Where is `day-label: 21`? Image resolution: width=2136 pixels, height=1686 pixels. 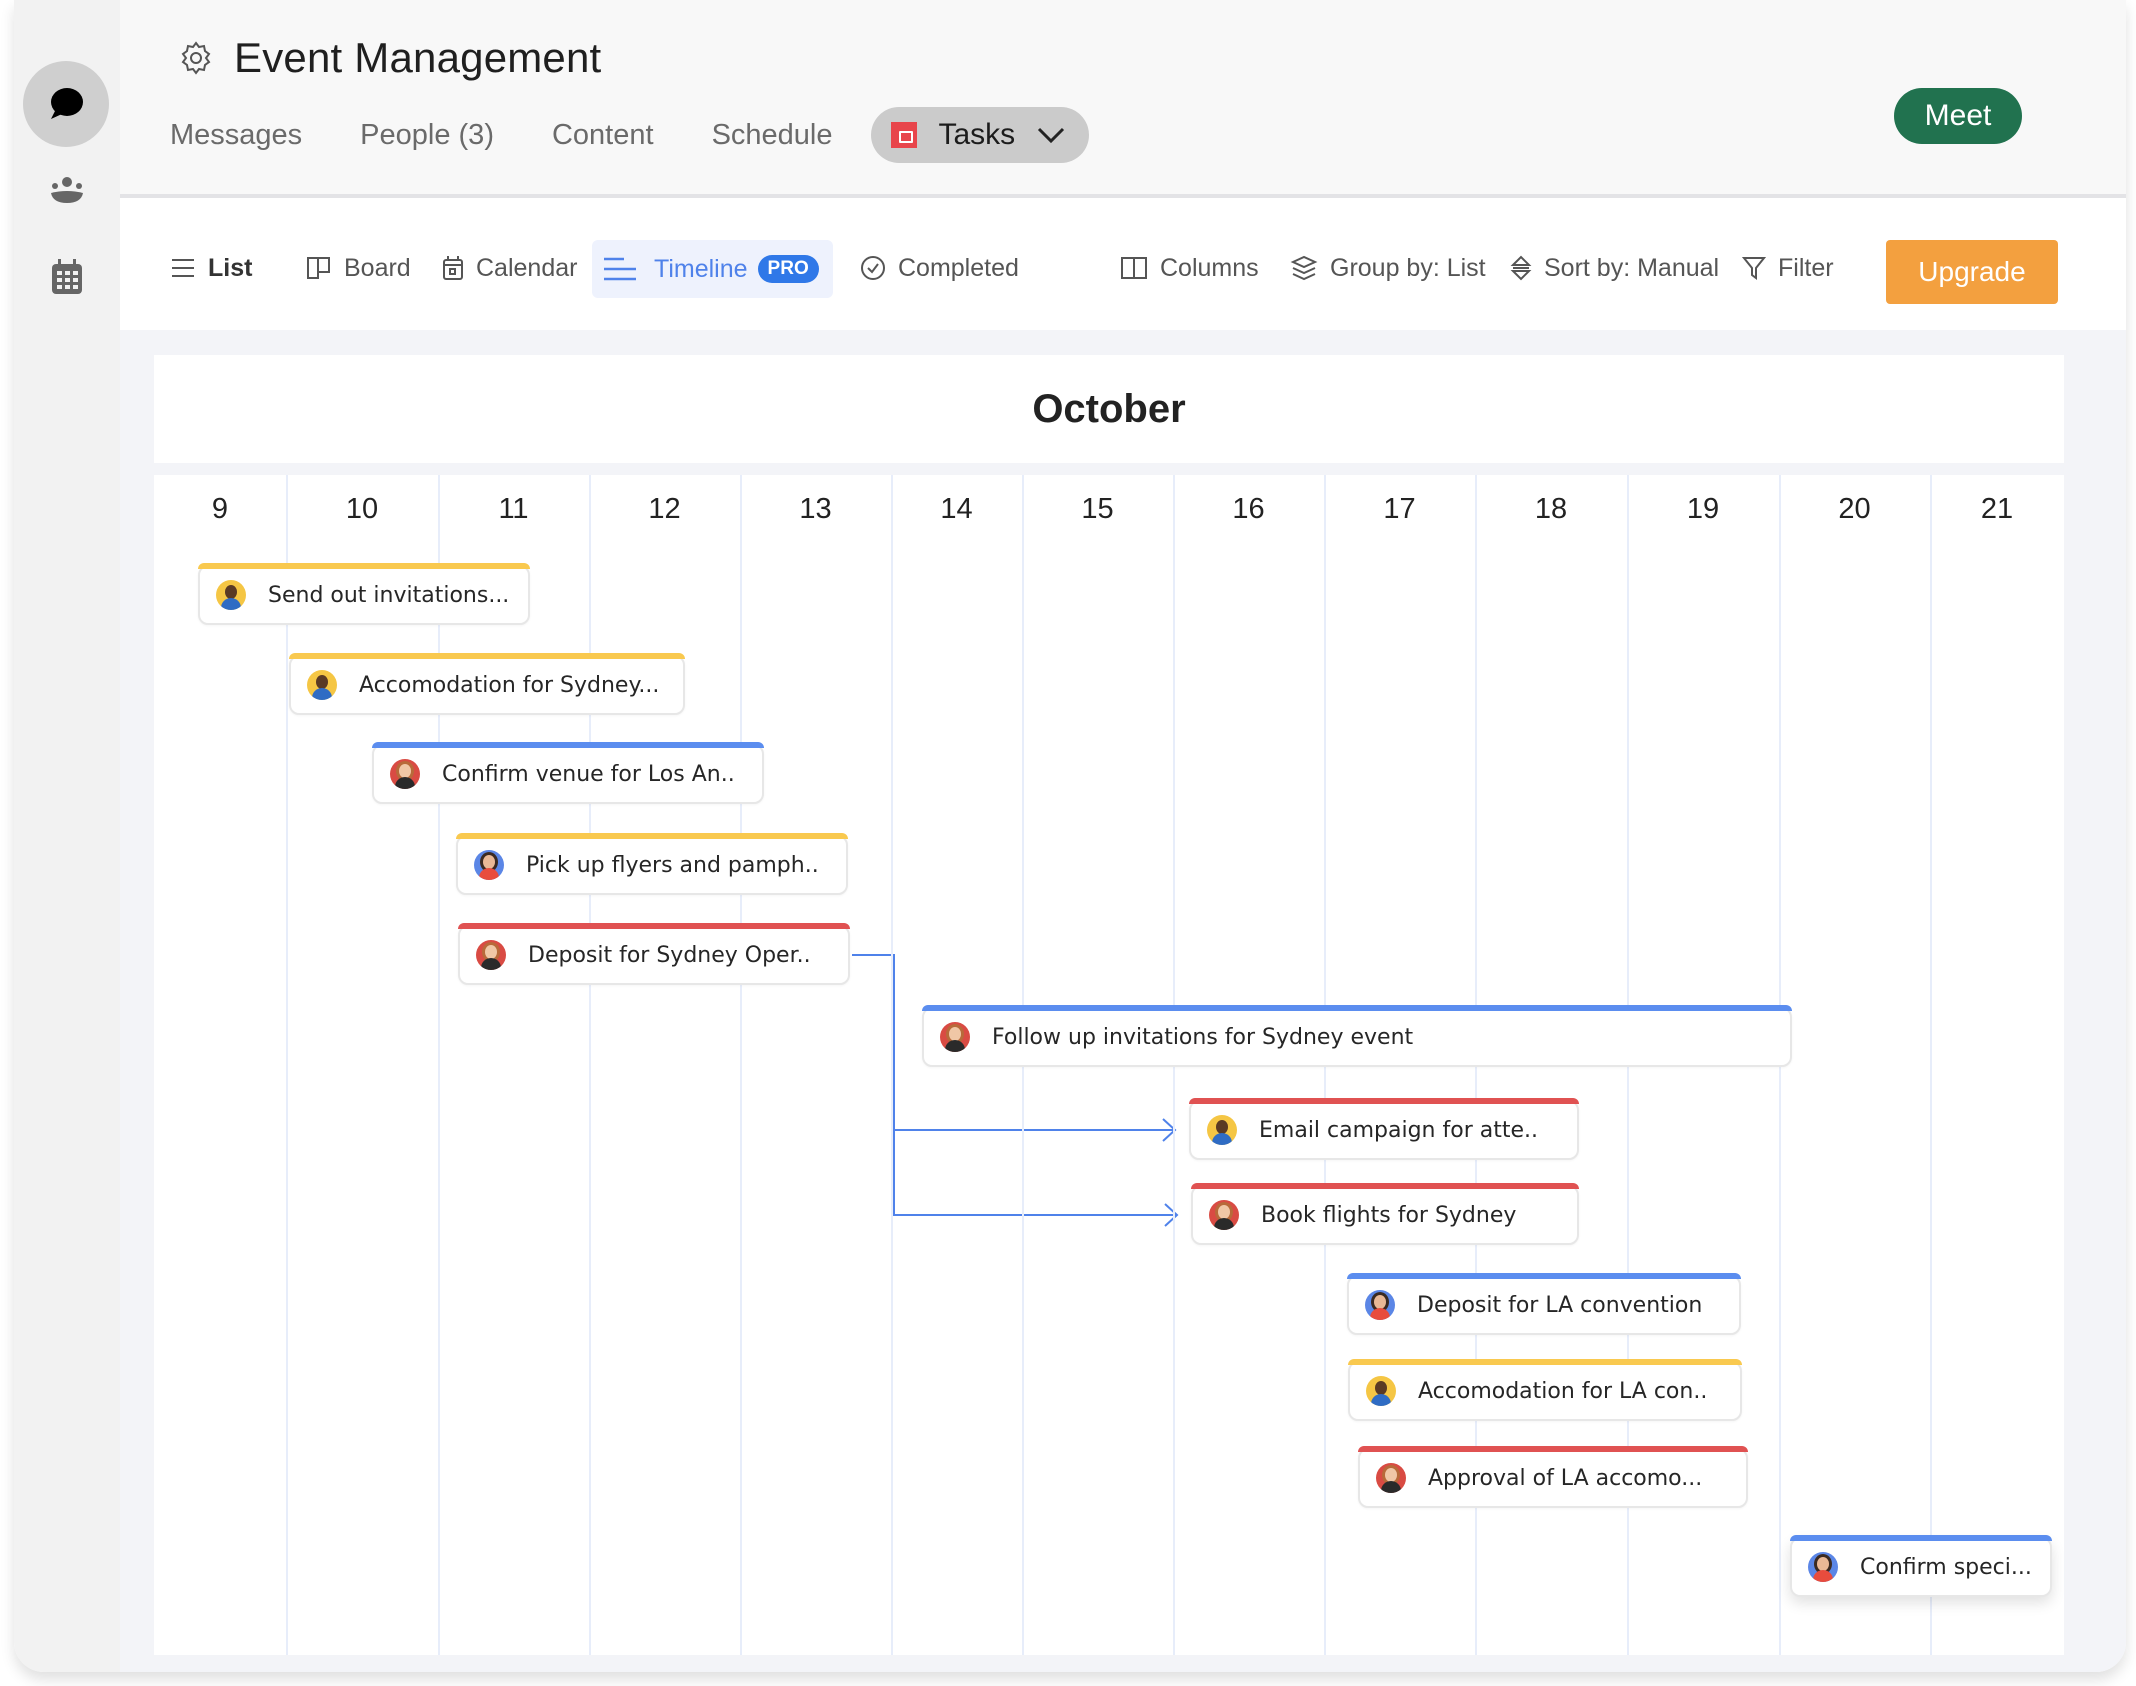 day-label: 21 is located at coordinates (1997, 509).